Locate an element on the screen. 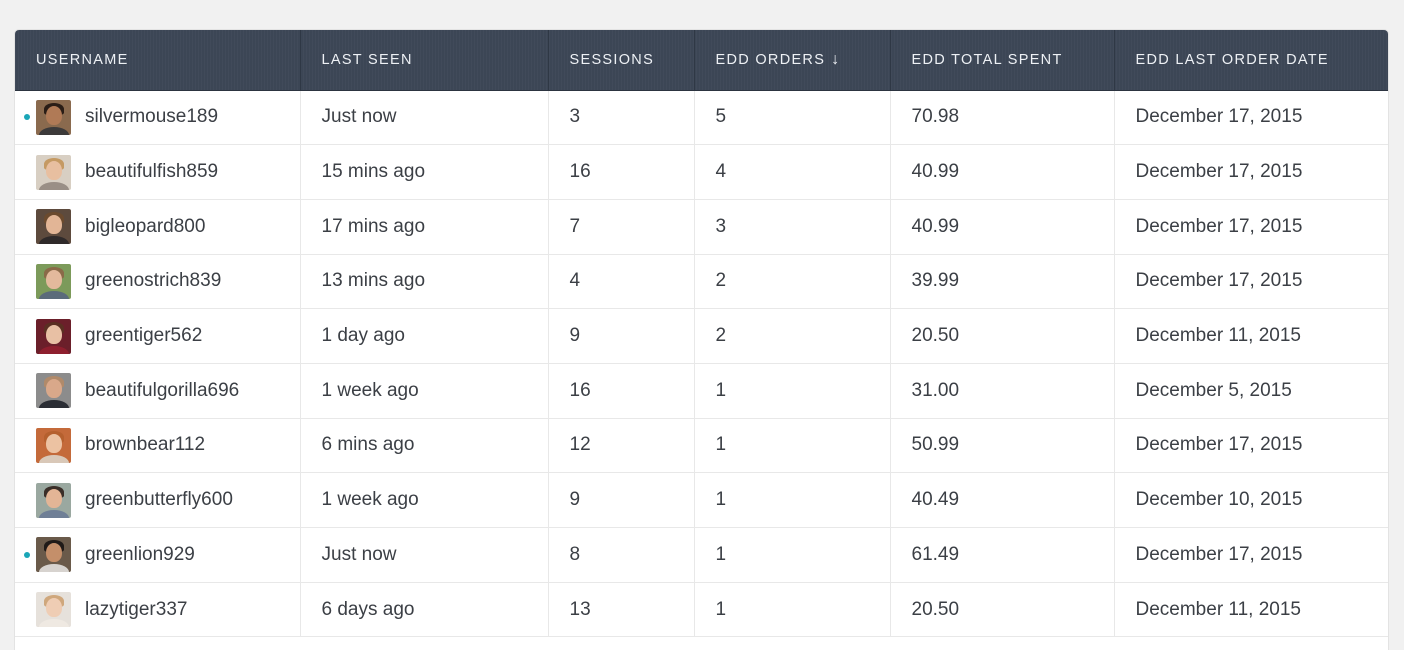  username-wrapper: lazytiger337 is located at coordinates (168, 610).